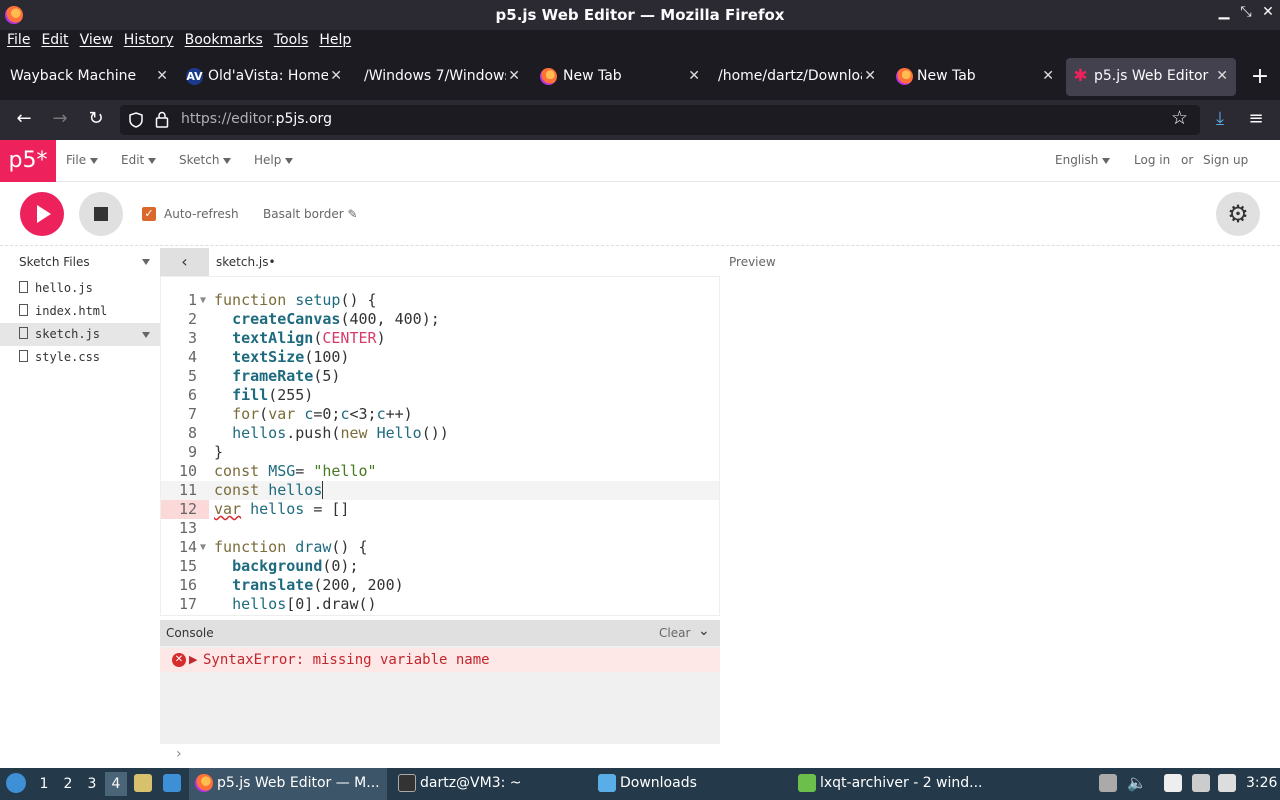 The height and width of the screenshot is (800, 1280). What do you see at coordinates (674, 633) in the screenshot?
I see `console-clear-button: Clear` at bounding box center [674, 633].